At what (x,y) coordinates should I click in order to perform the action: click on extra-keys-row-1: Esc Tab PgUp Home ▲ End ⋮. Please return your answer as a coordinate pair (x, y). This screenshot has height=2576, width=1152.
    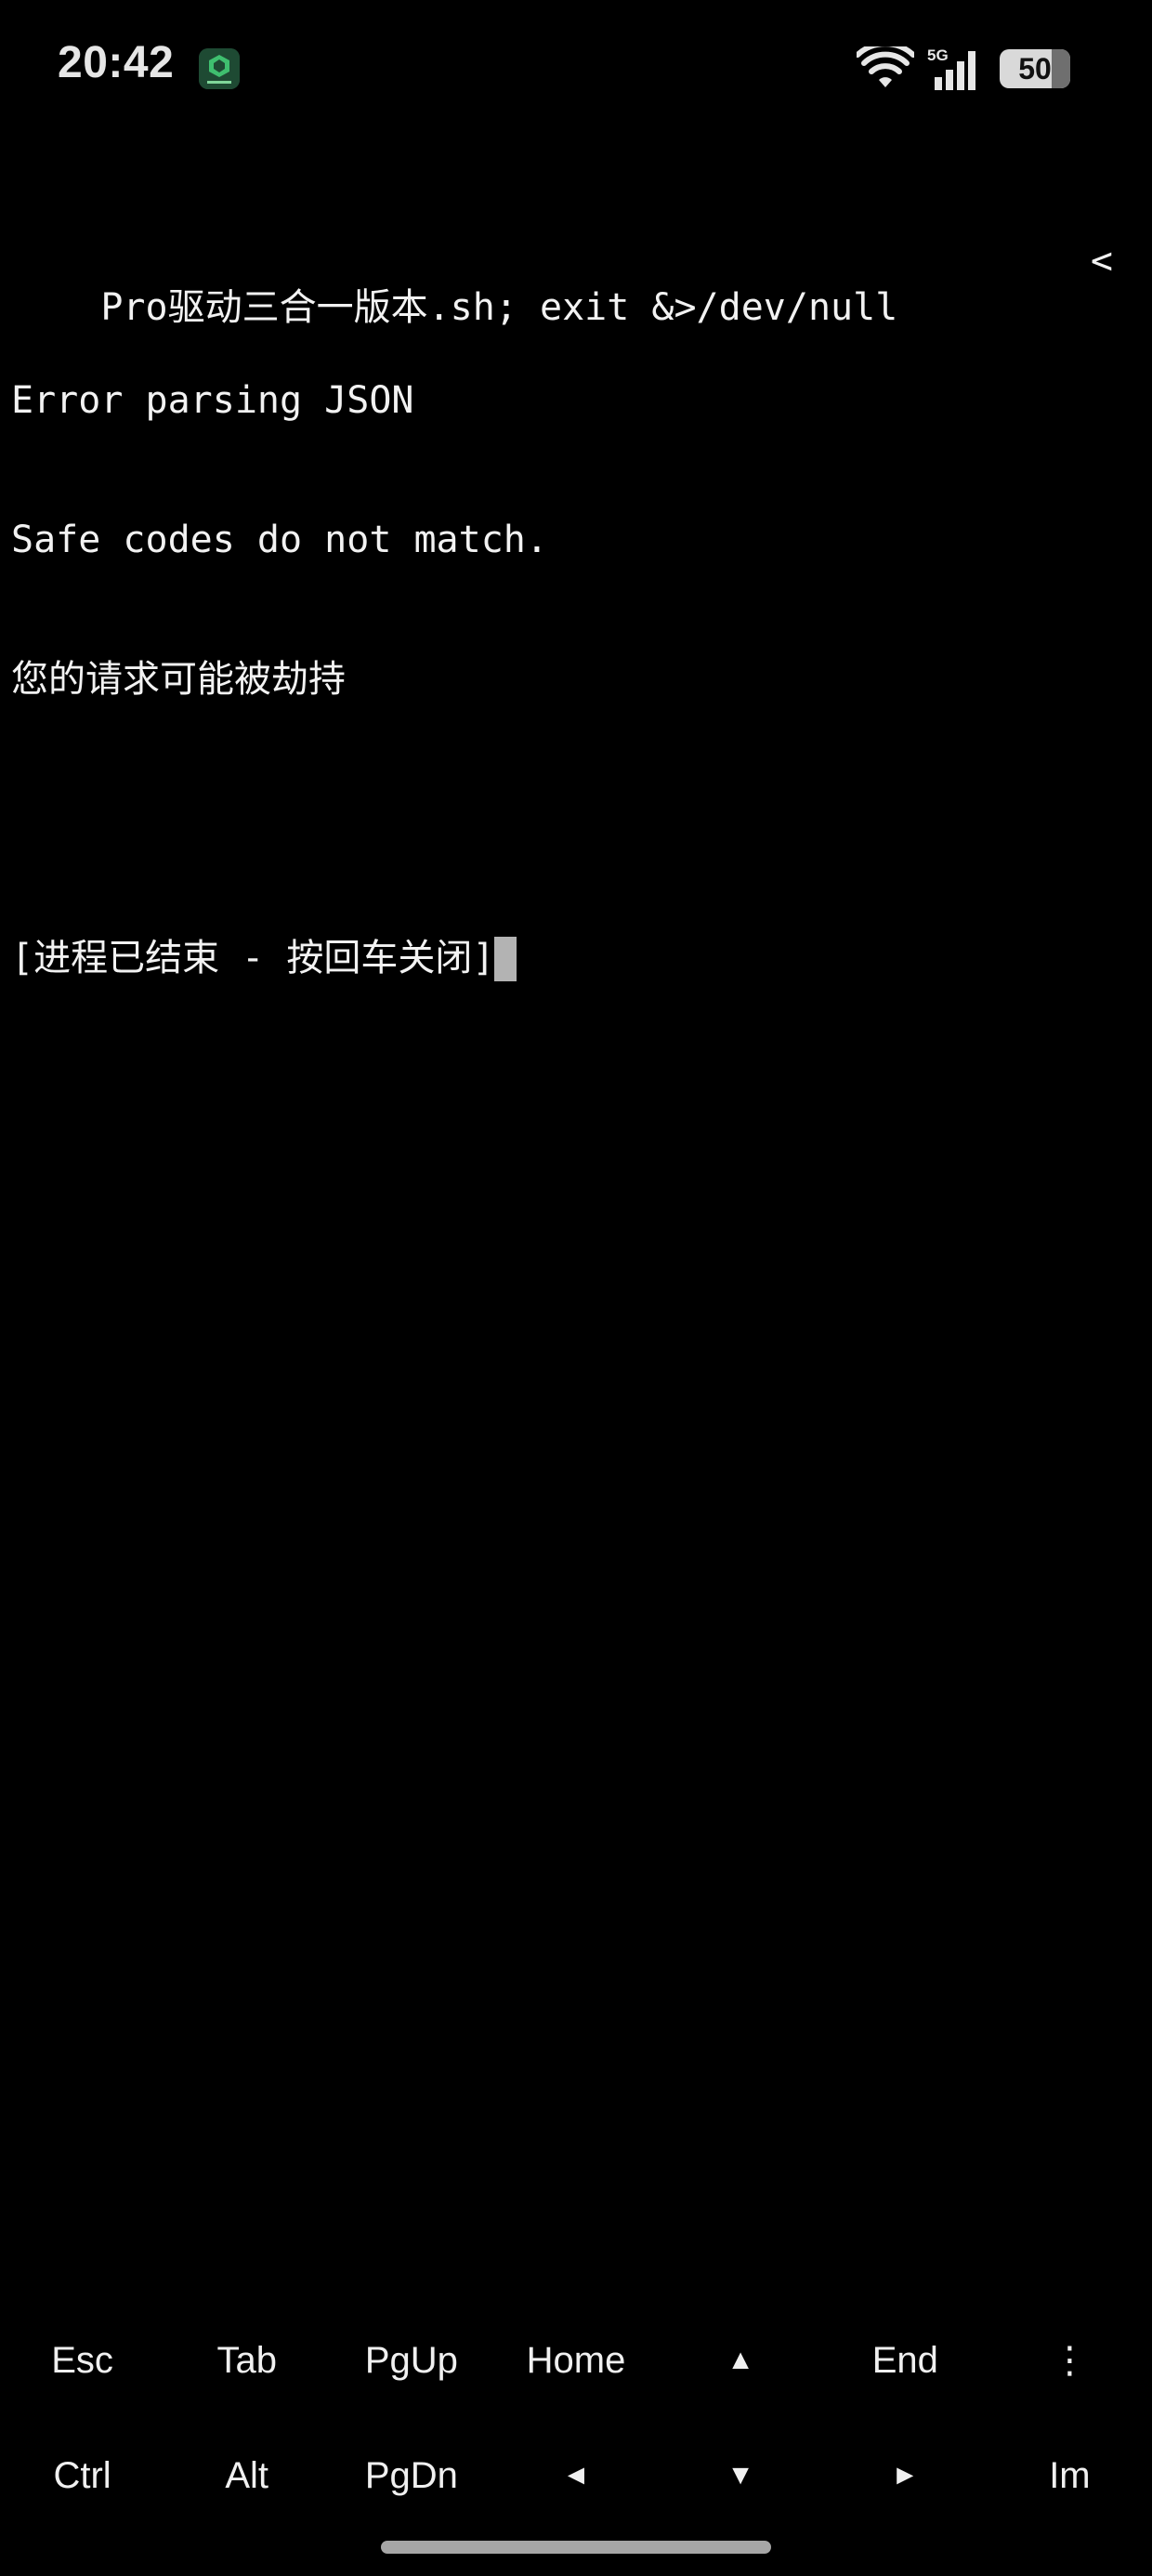
    Looking at the image, I should click on (576, 2360).